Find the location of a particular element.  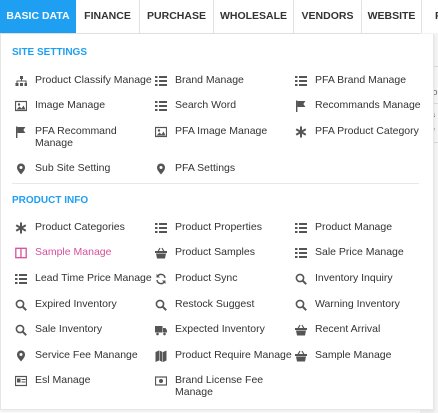

menu-item-label: Inventory Inquiry is located at coordinates (354, 278).